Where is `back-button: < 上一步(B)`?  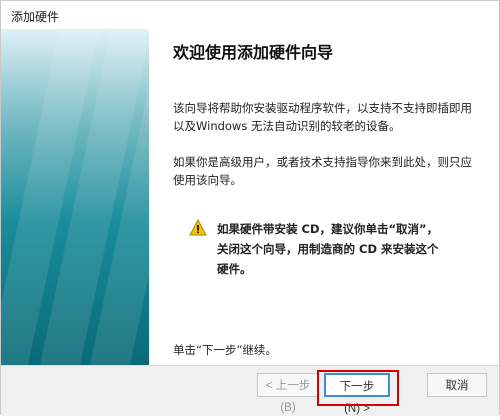
back-button: < 上一步(B) is located at coordinates (288, 393).